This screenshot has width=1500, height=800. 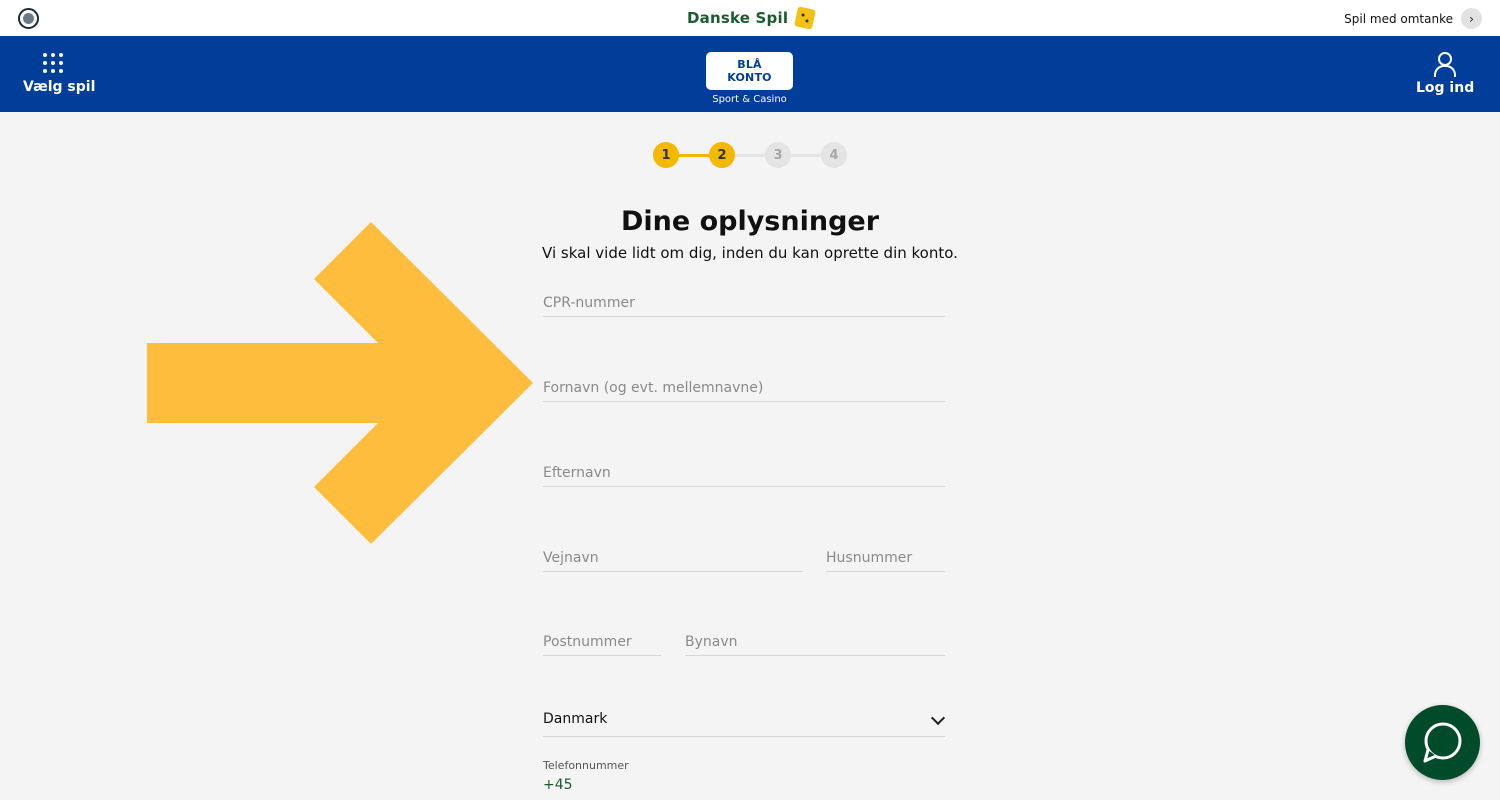 I want to click on top-bar: Danske Spil Spil med omtanke ›, so click(x=750, y=18).